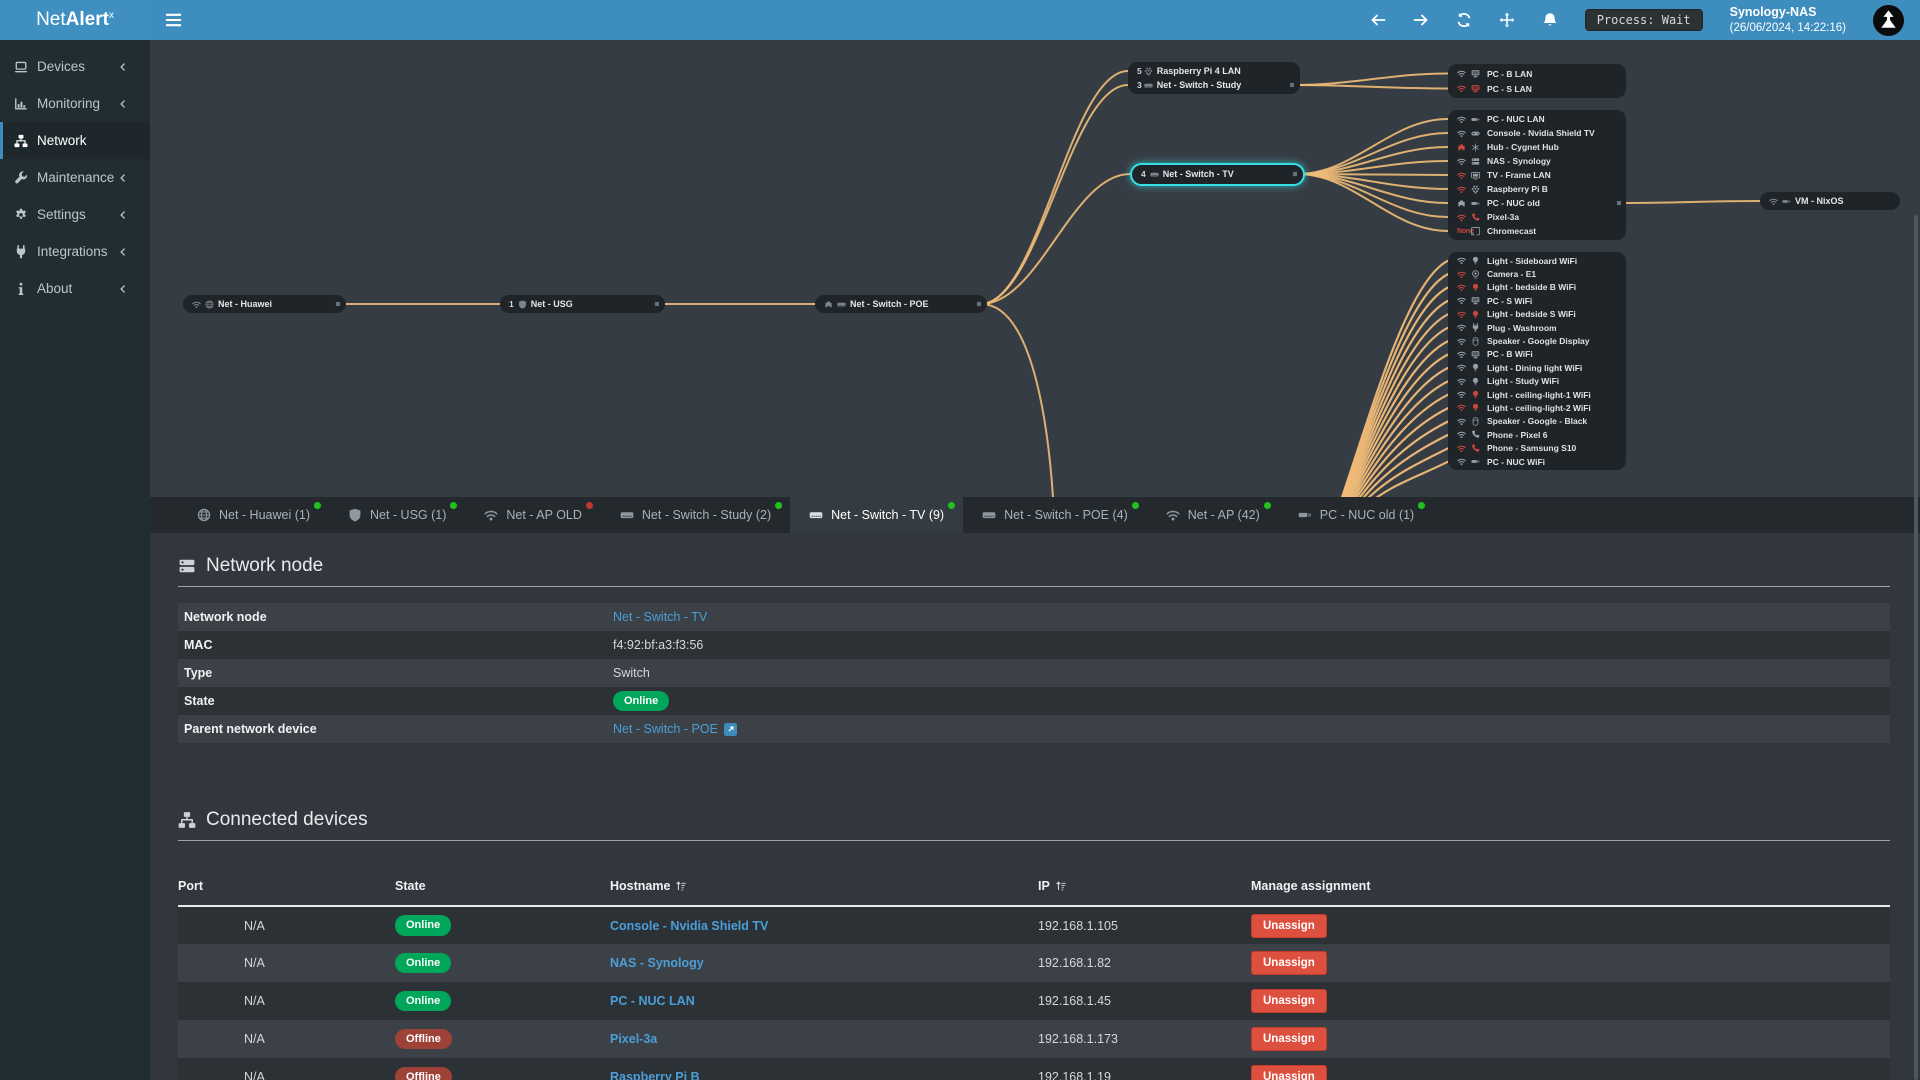 The image size is (1920, 1080). What do you see at coordinates (1537, 434) in the screenshot?
I see `device-phone-pixel-6: Phone - Pixel 6` at bounding box center [1537, 434].